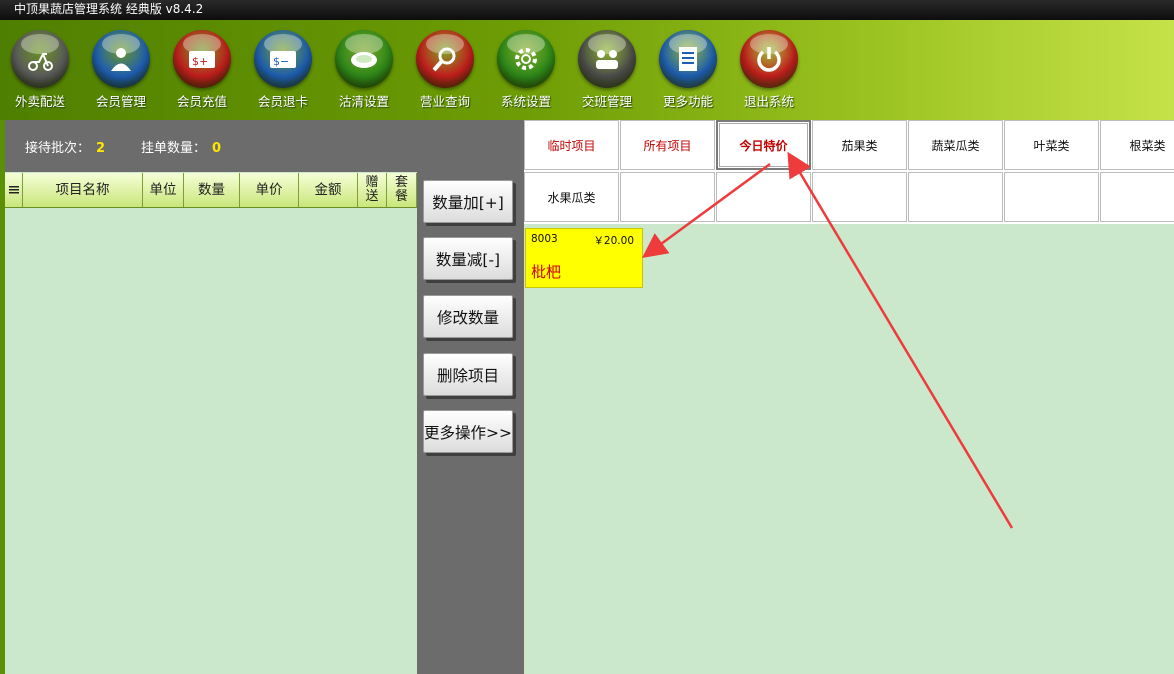 Image resolution: width=1174 pixels, height=674 pixels. Describe the element at coordinates (546, 272) in the screenshot. I see `product-name: 枇杷` at that location.